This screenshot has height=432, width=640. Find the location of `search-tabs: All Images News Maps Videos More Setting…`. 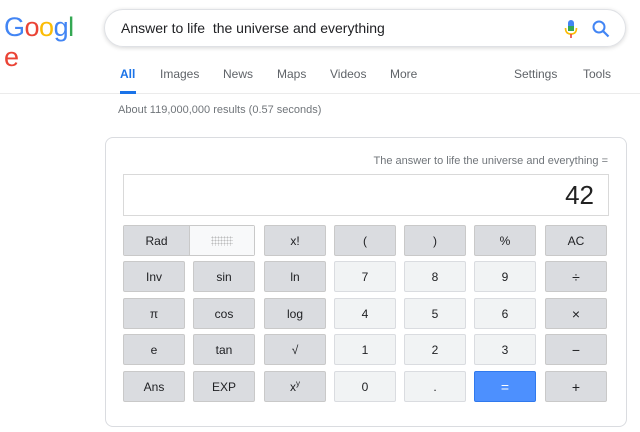

search-tabs: All Images News Maps Videos More Setting… is located at coordinates (320, 76).